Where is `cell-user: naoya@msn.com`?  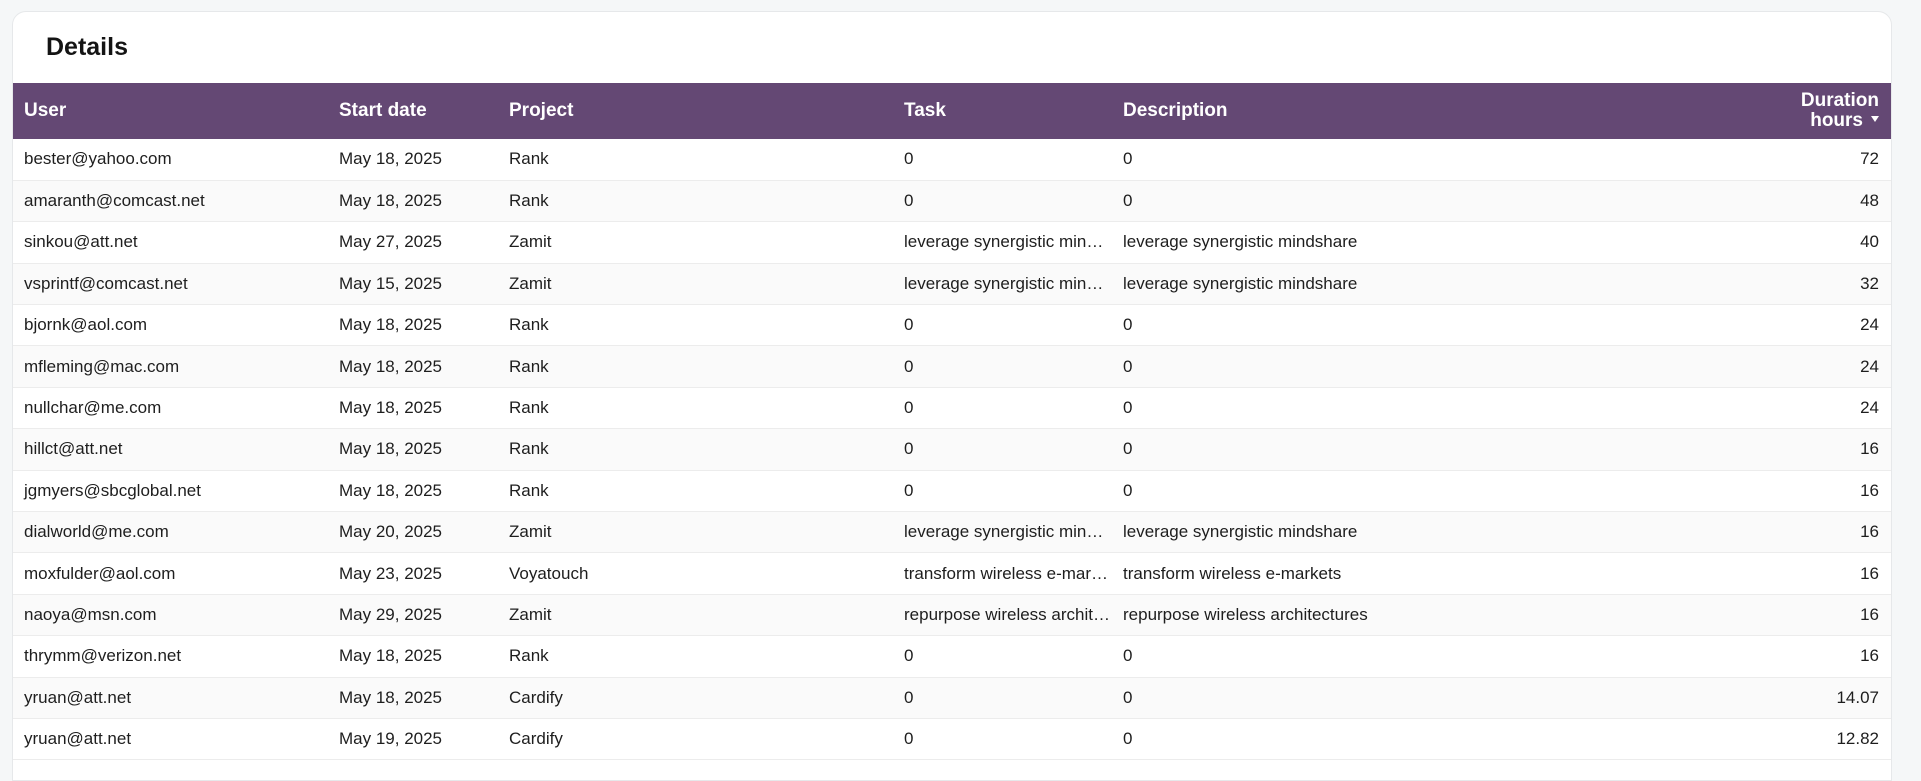
cell-user: naoya@msn.com is located at coordinates (90, 614).